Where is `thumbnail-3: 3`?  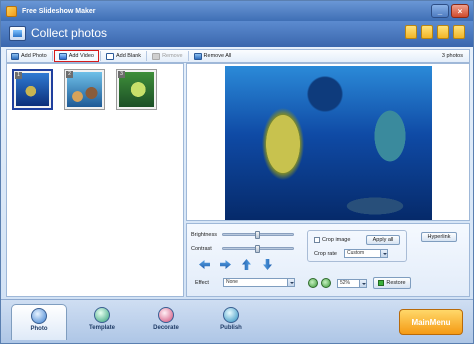
thumbnail-3: 3 is located at coordinates (136, 89).